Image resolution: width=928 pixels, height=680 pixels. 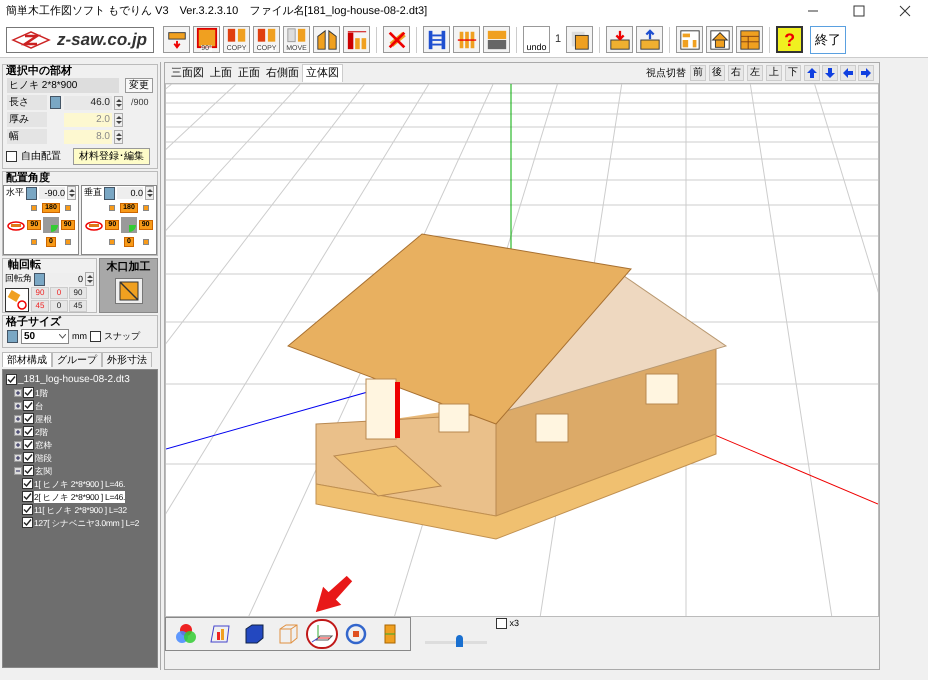 I want to click on tree-item: 階段, so click(x=43, y=458).